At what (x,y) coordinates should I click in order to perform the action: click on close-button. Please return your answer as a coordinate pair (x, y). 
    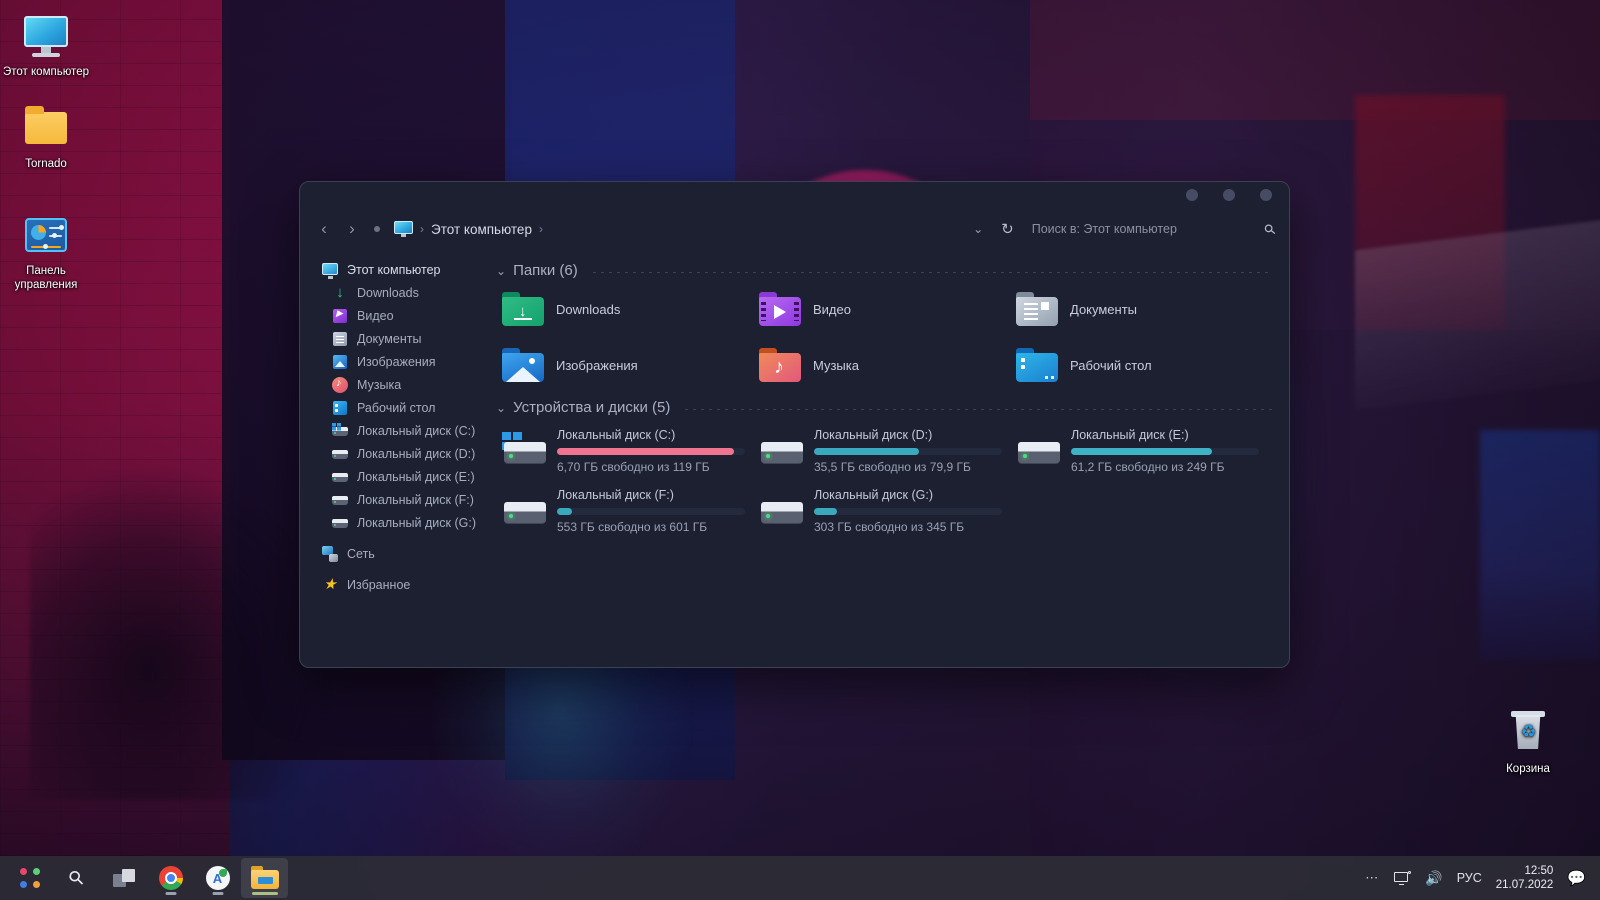
    Looking at the image, I should click on (1266, 195).